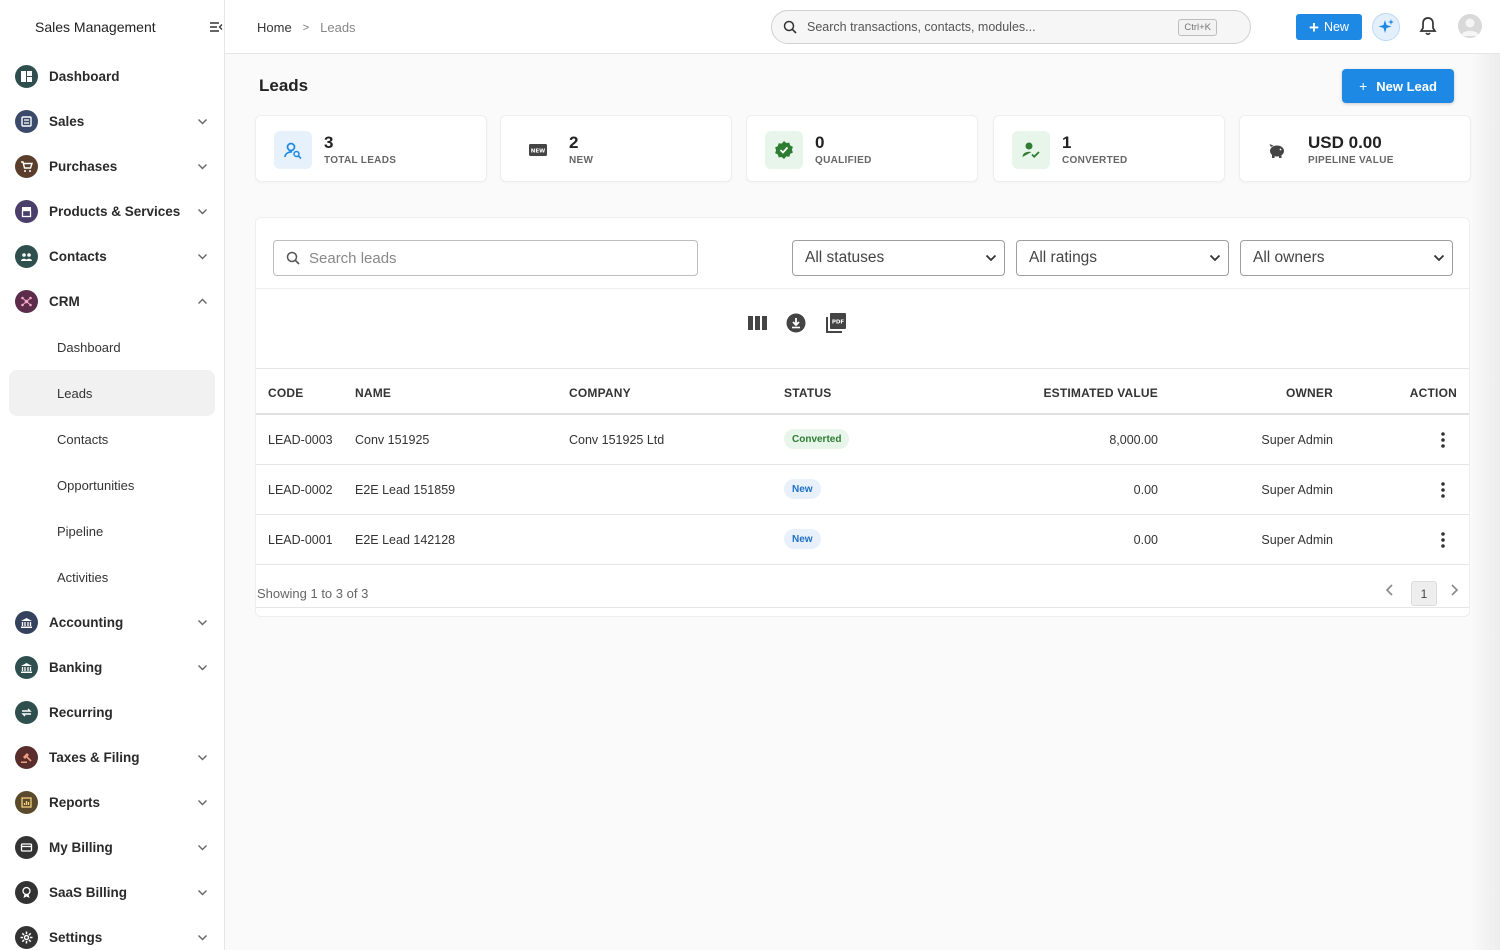 This screenshot has height=950, width=1500. I want to click on lead-search, so click(485, 258).